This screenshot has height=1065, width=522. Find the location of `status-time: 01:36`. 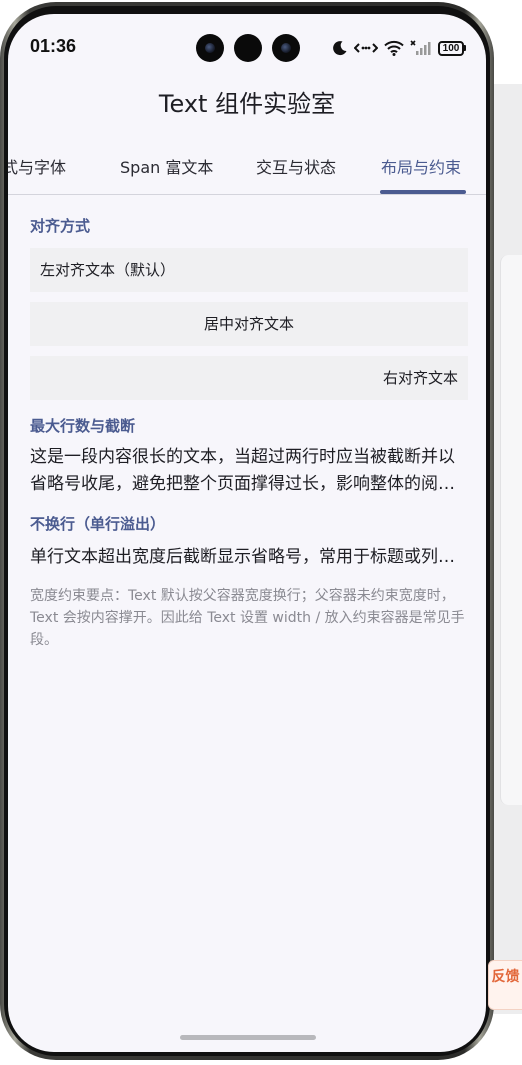

status-time: 01:36 is located at coordinates (53, 46).